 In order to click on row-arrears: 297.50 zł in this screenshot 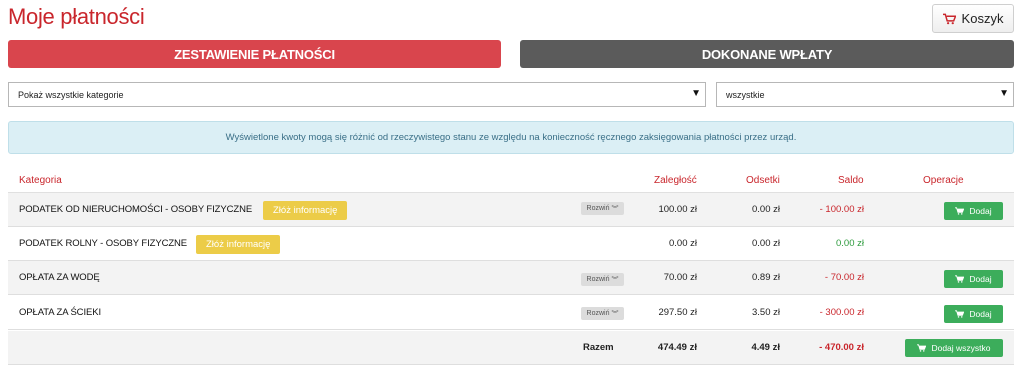, I will do `click(677, 312)`.